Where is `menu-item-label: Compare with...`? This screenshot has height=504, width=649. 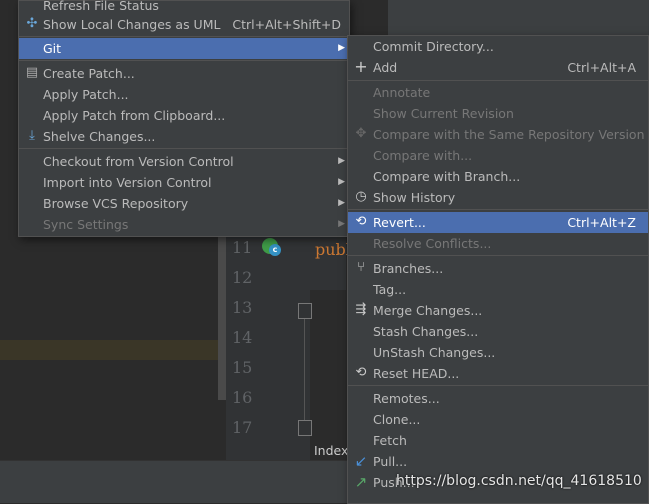
menu-item-label: Compare with... is located at coordinates (423, 155).